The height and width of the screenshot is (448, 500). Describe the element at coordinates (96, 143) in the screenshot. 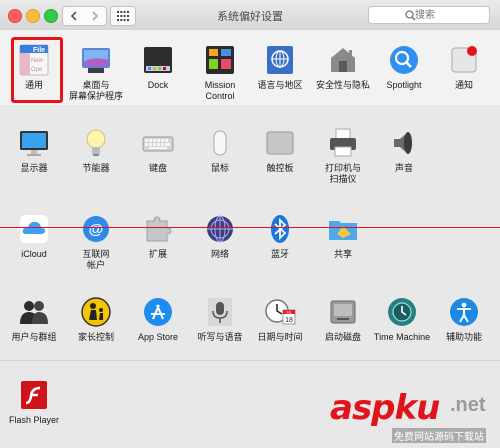

I see `energy-icon` at that location.